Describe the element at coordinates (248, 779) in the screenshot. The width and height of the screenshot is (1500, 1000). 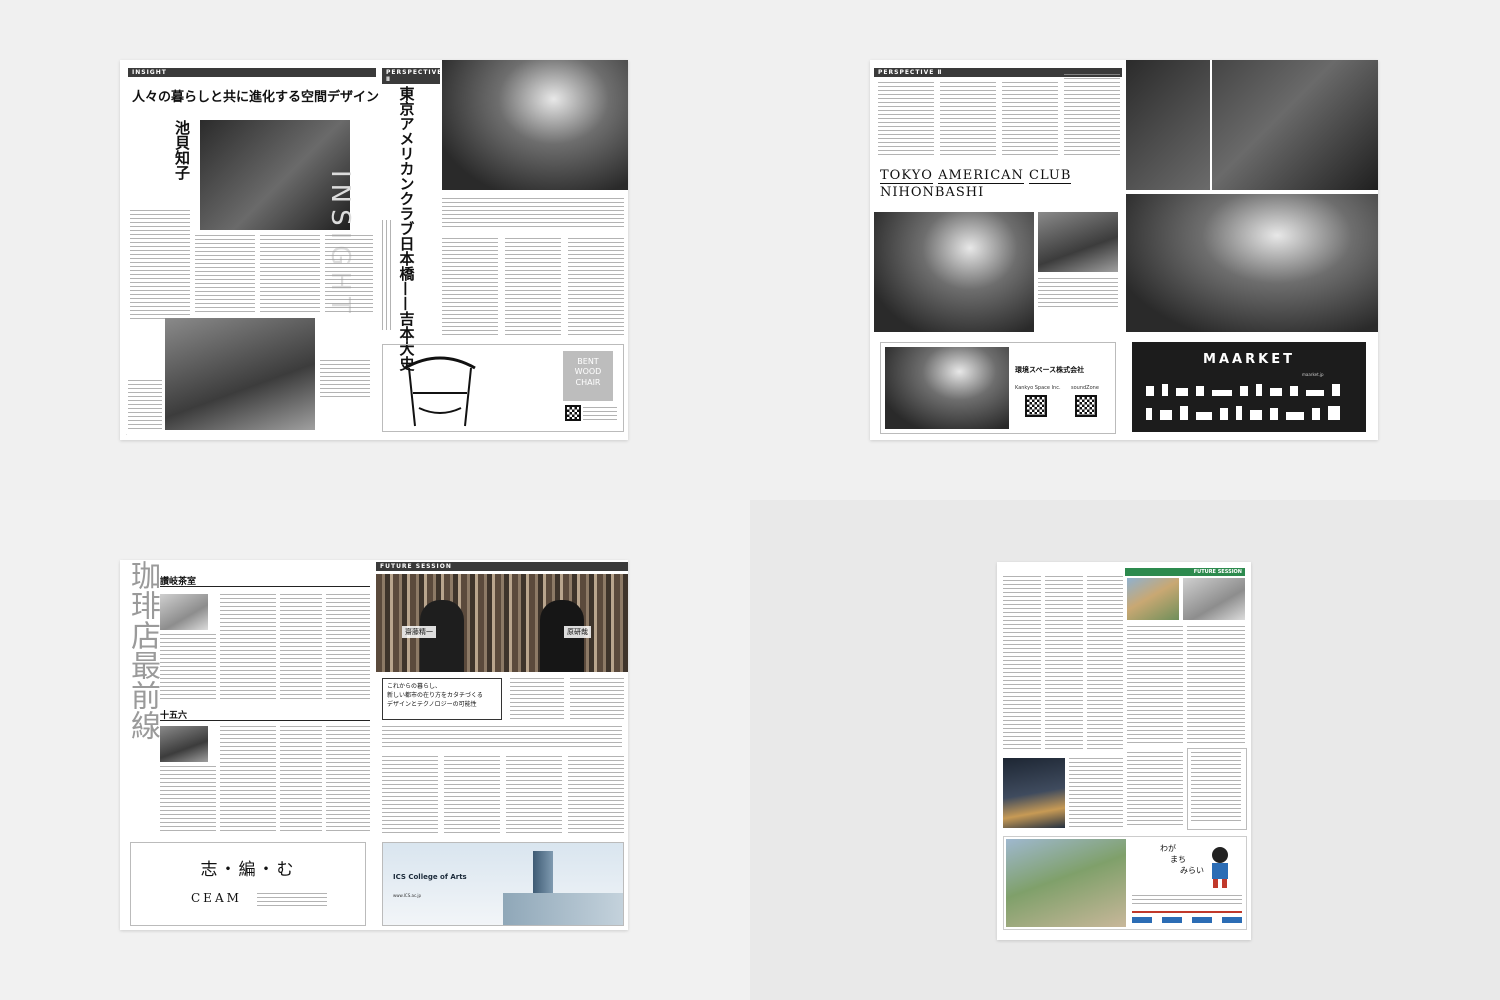
I see `shop2-text-col2` at that location.